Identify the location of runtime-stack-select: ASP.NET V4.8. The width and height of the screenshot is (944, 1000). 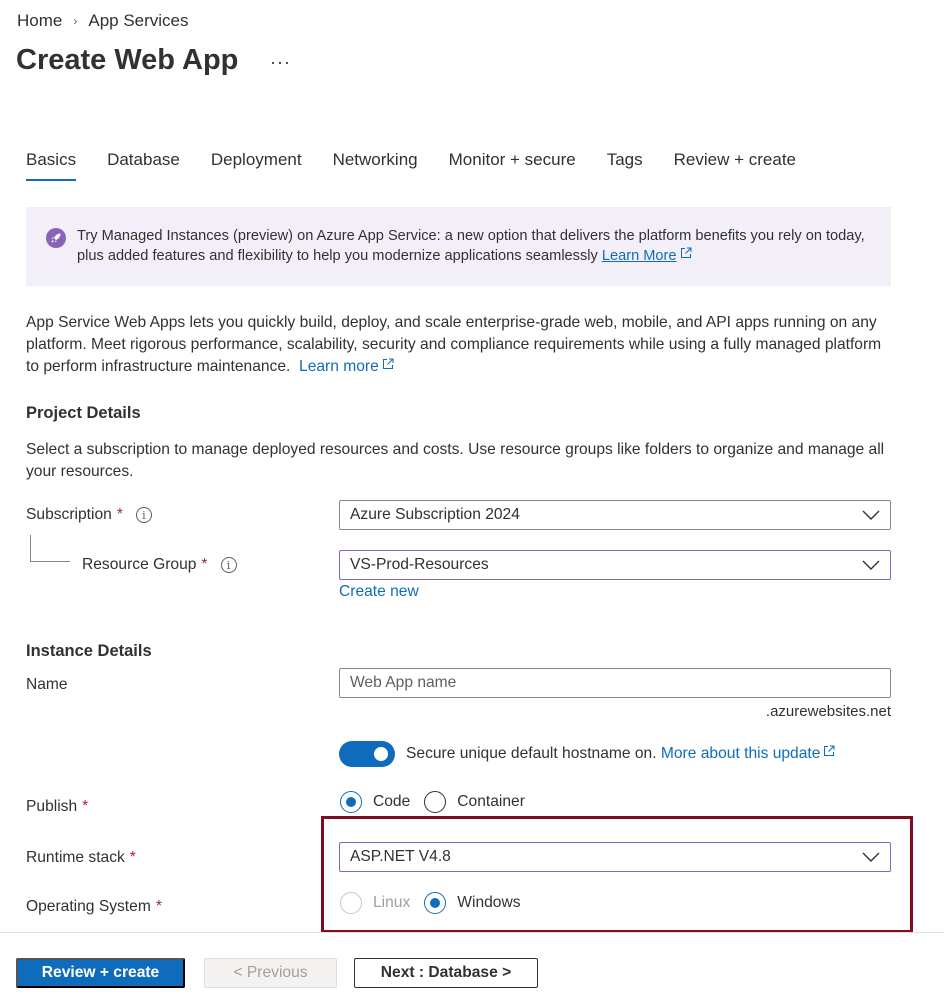
(615, 857).